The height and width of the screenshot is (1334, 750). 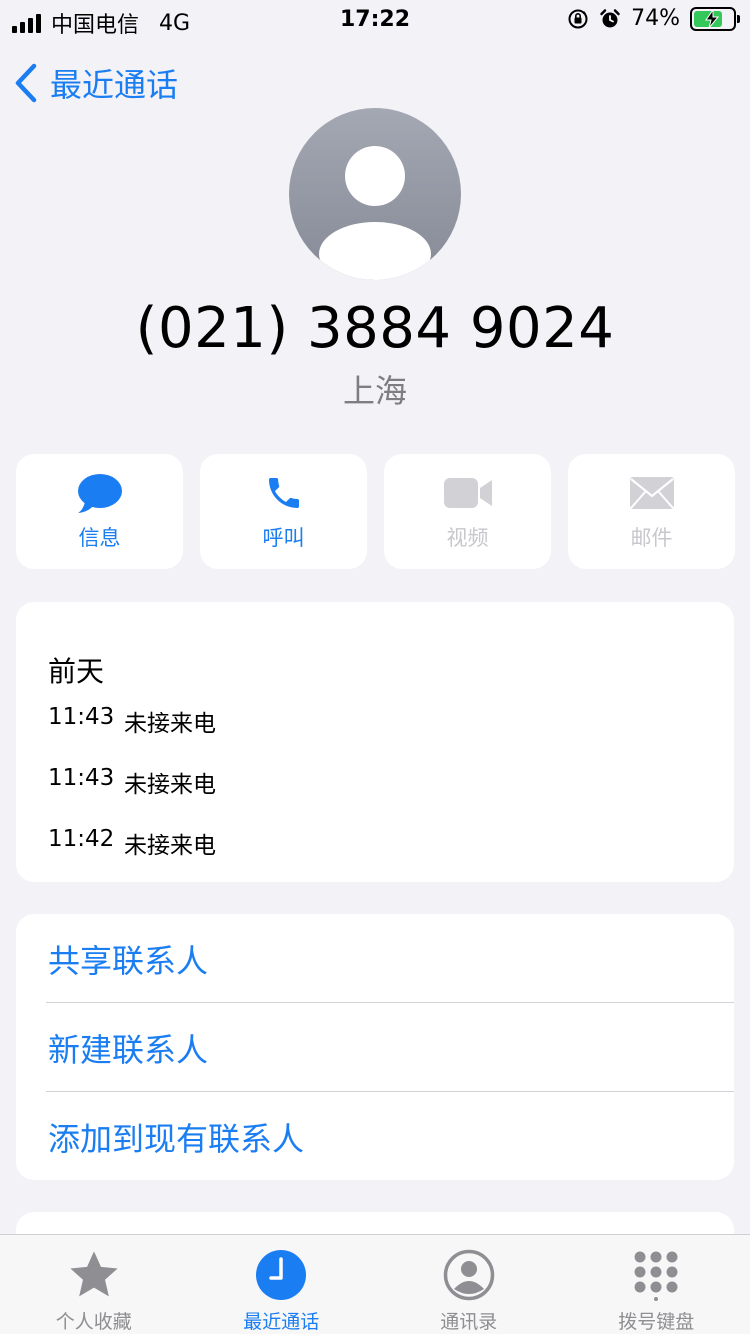 I want to click on charging-bolt-icon, so click(x=712, y=18).